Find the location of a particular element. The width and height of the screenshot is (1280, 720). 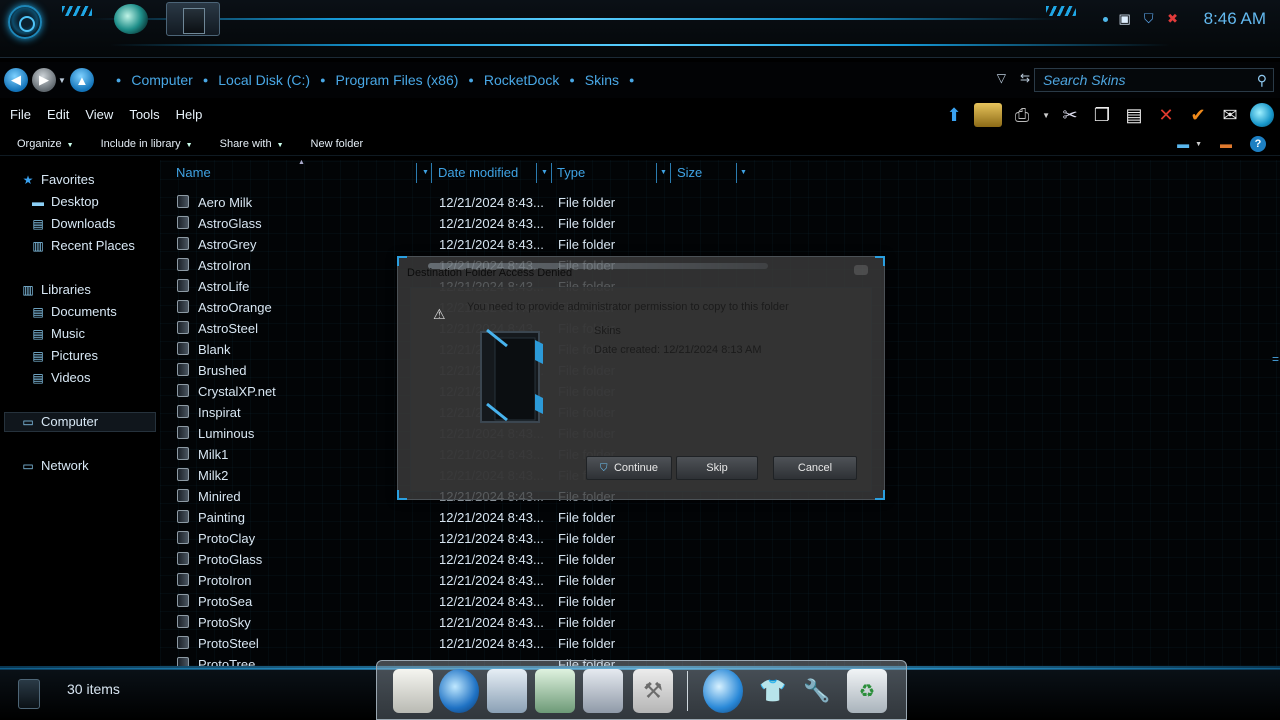

breadcrumb-program-files: Program Files (x86) is located at coordinates (397, 80).